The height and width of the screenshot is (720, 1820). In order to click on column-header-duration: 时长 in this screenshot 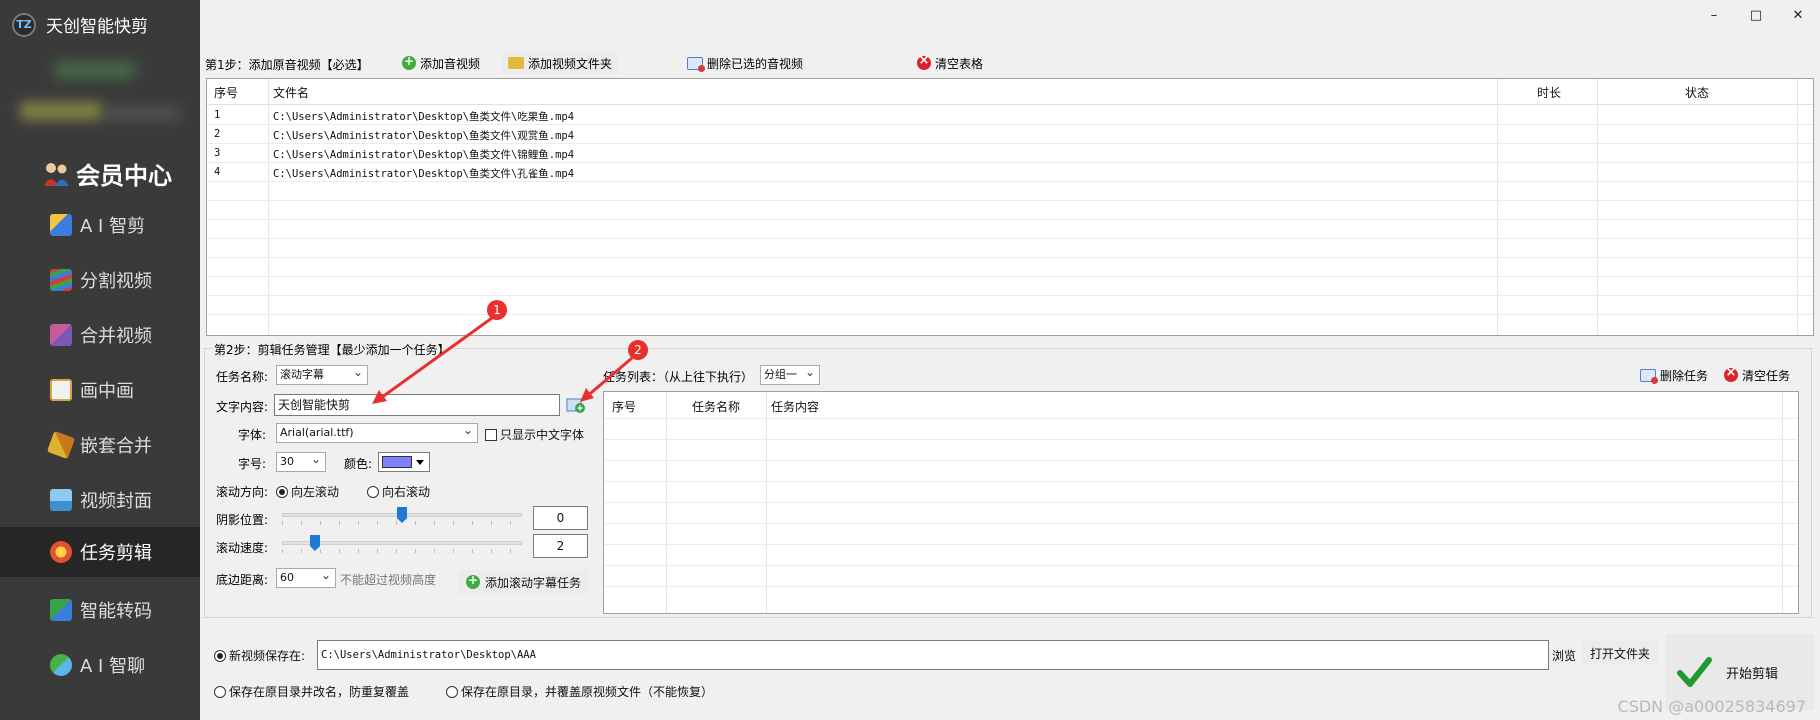, I will do `click(1549, 92)`.